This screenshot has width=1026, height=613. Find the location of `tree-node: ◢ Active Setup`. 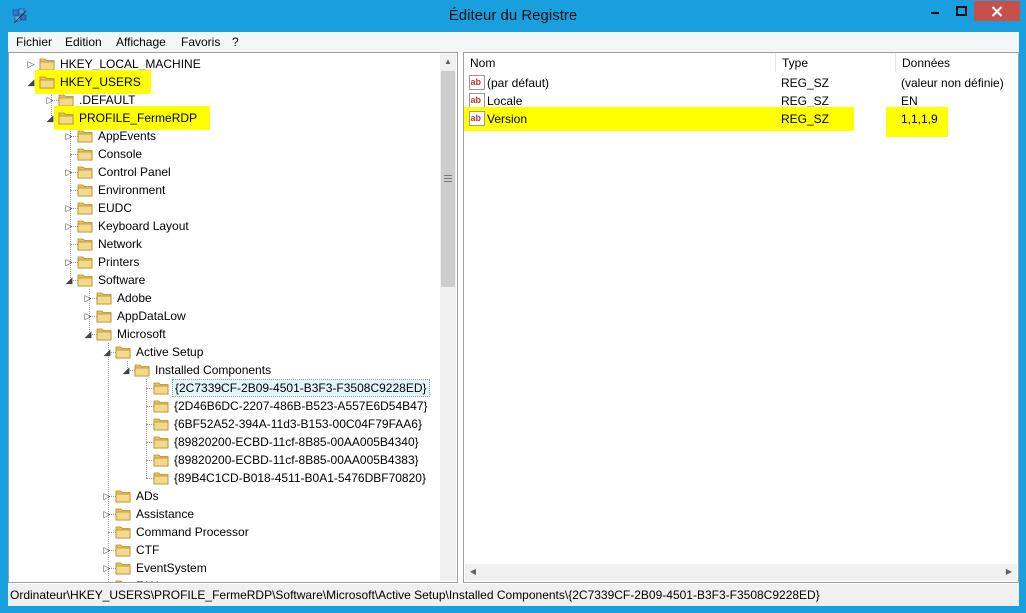

tree-node: ◢ Active Setup is located at coordinates (224, 352).